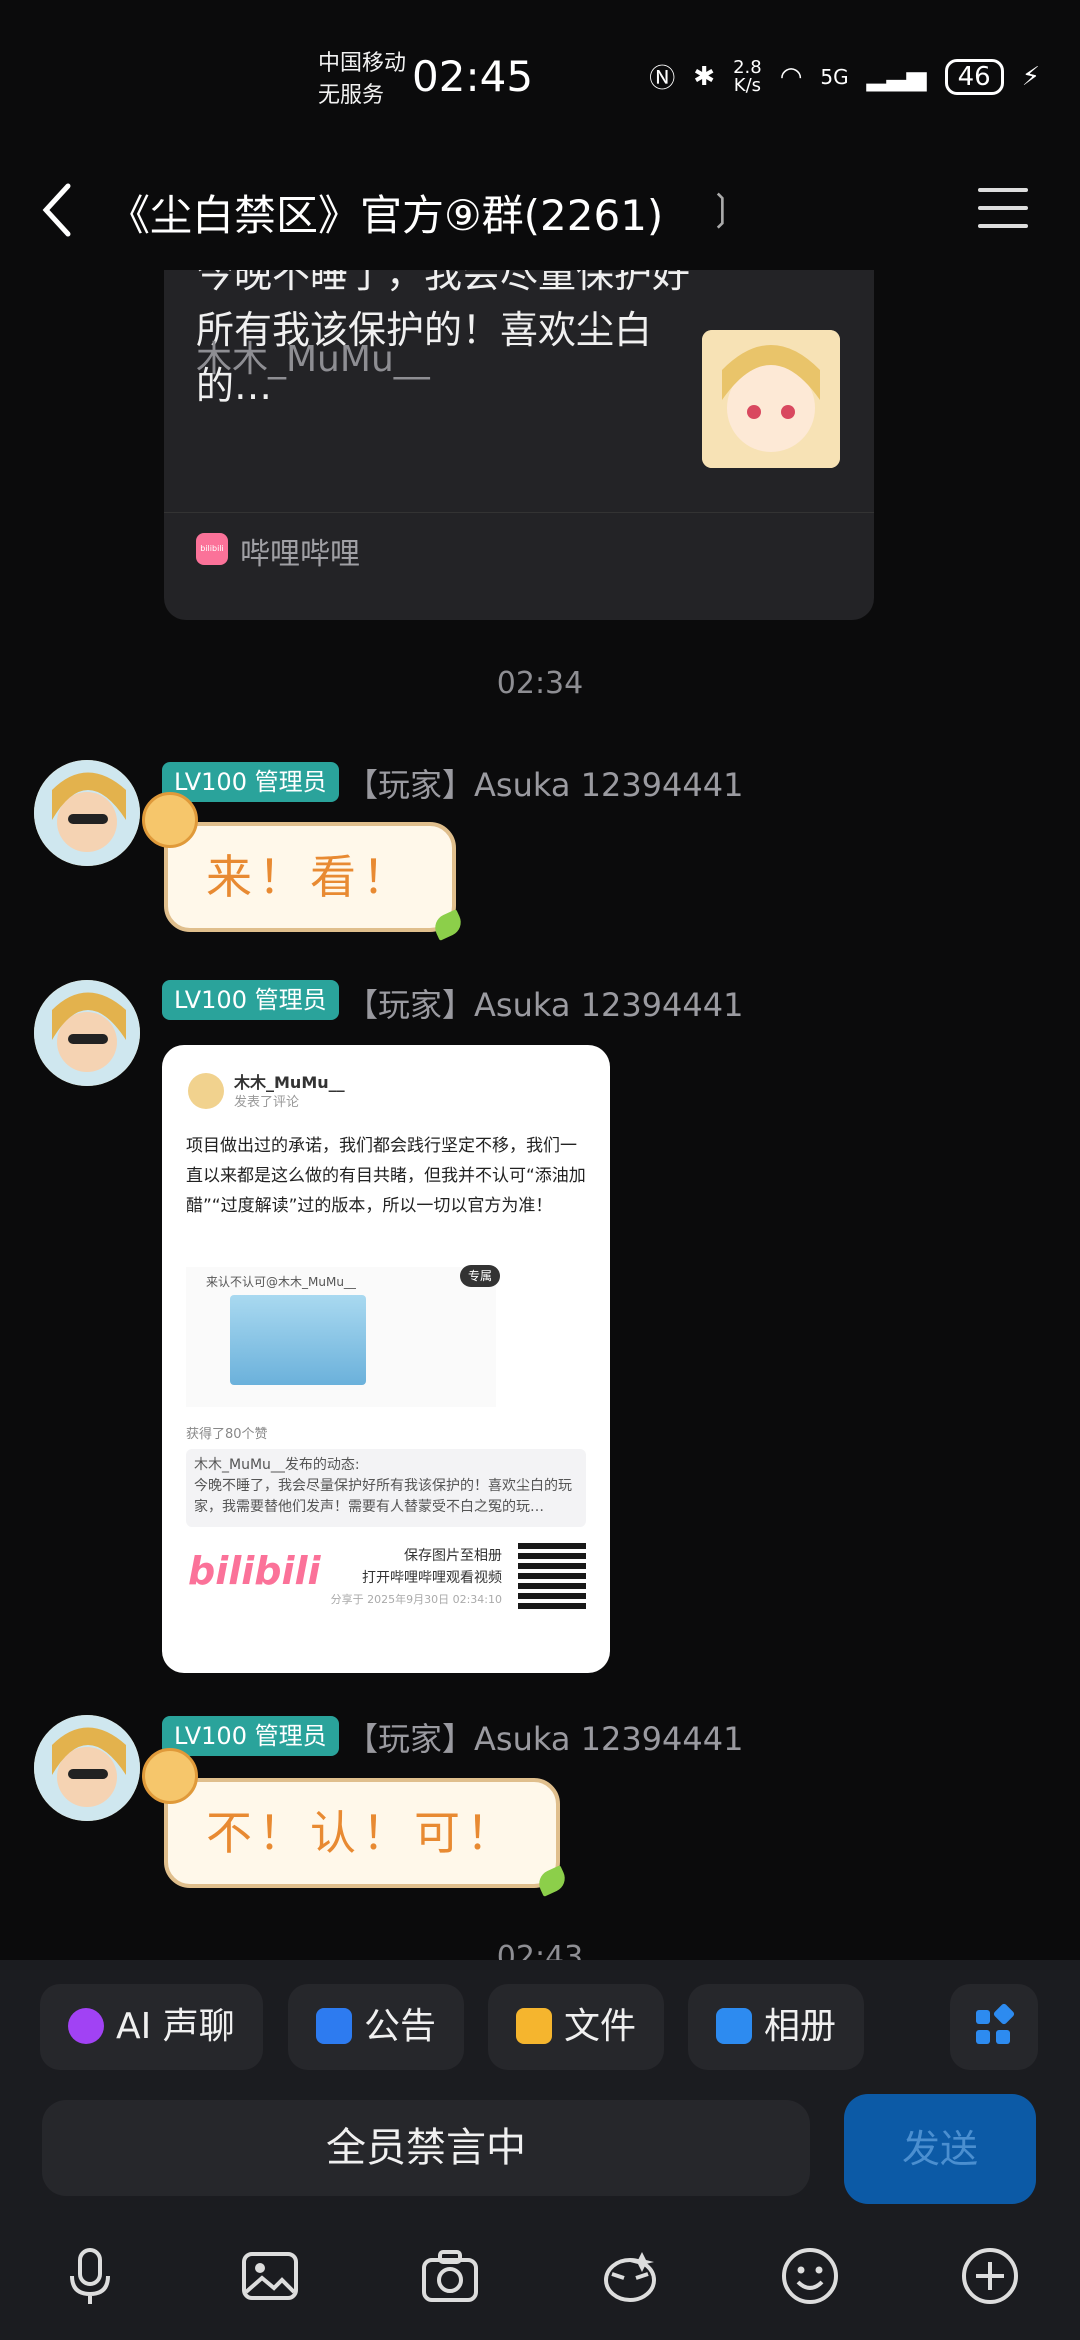 The width and height of the screenshot is (1080, 2340). I want to click on shared-card-thumbnail, so click(771, 399).